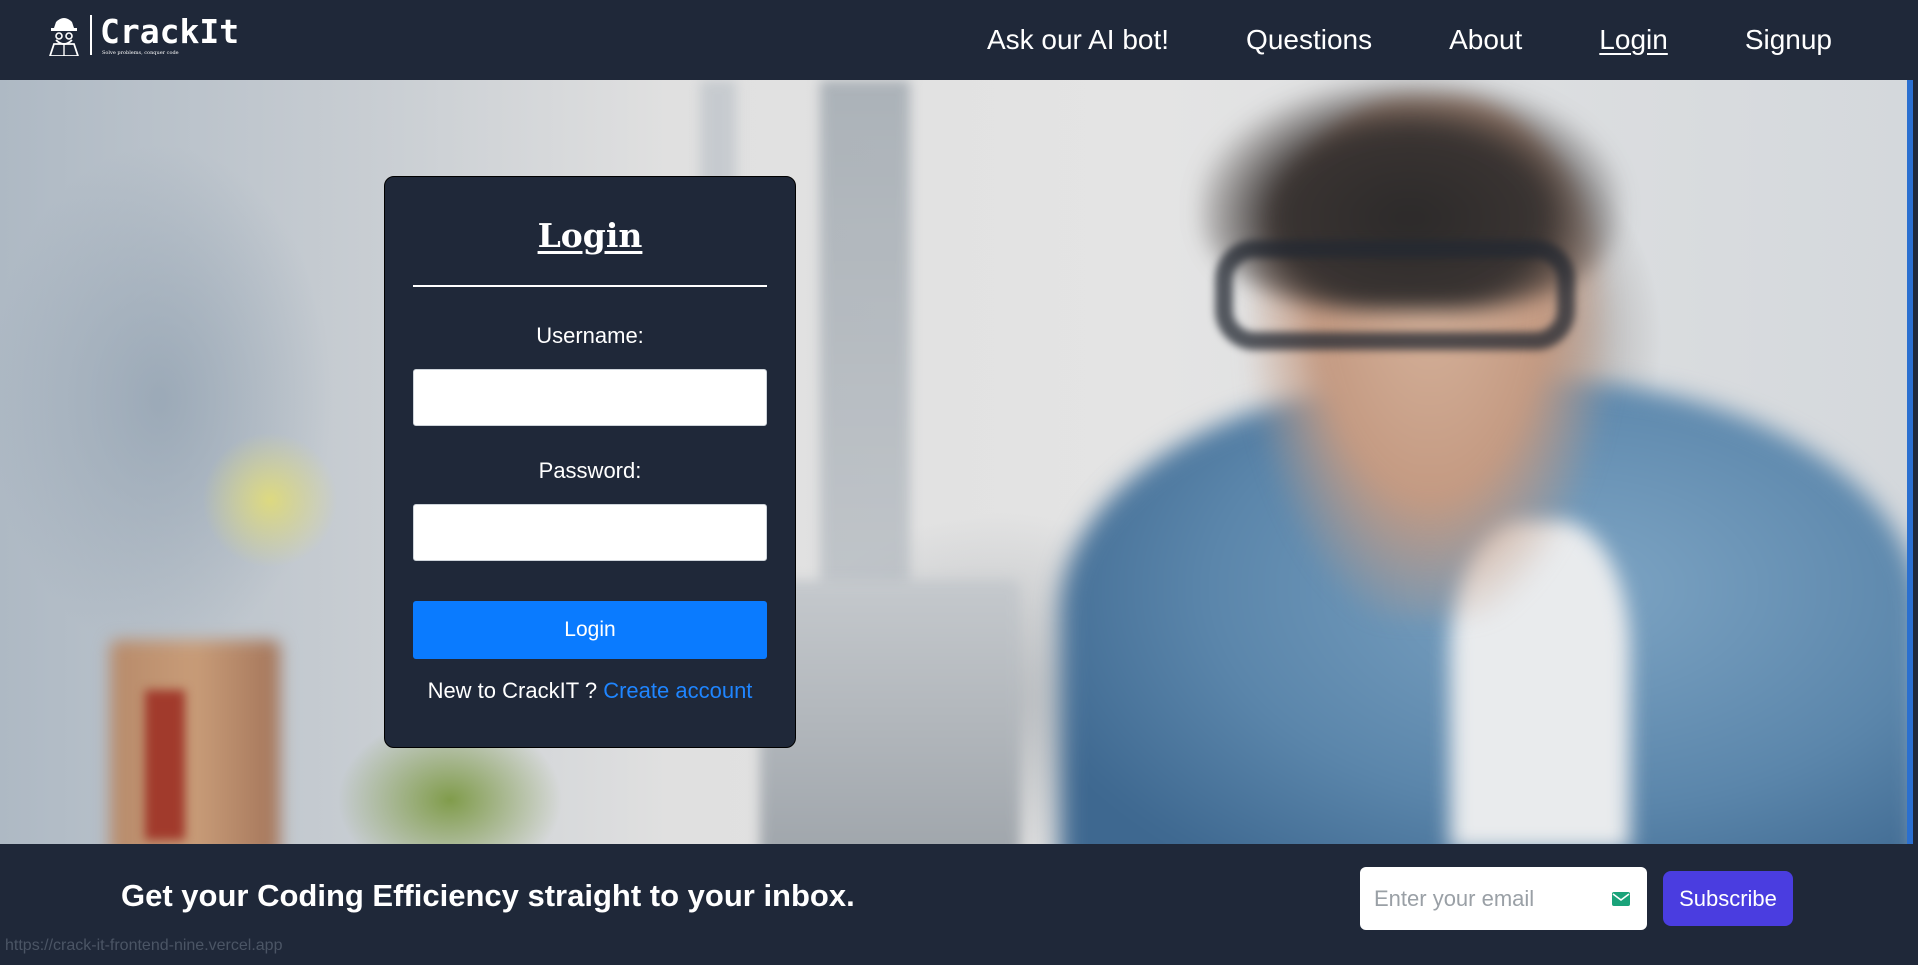  Describe the element at coordinates (865, 360) in the screenshot. I see `hero-bg-window-frame` at that location.